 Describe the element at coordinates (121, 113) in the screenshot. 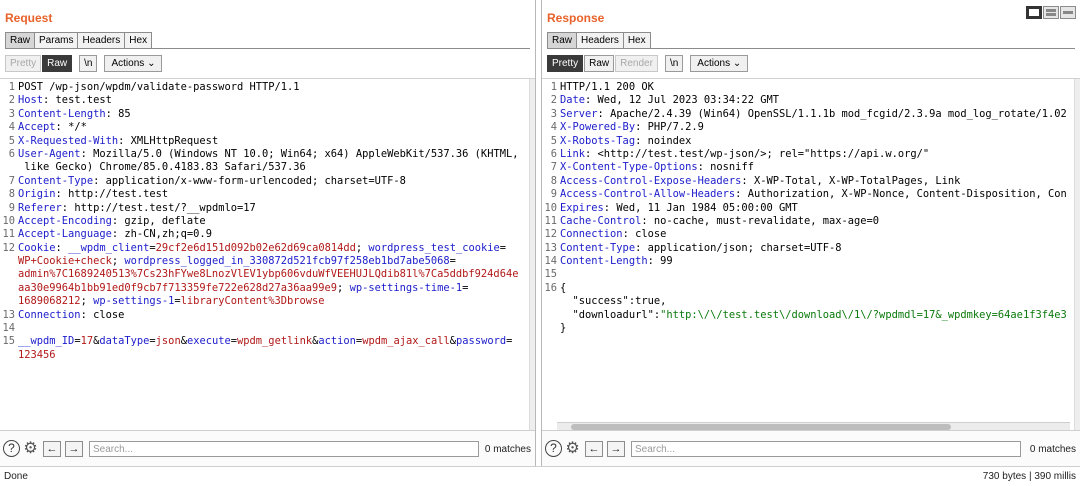

I see `header-value: 85` at that location.